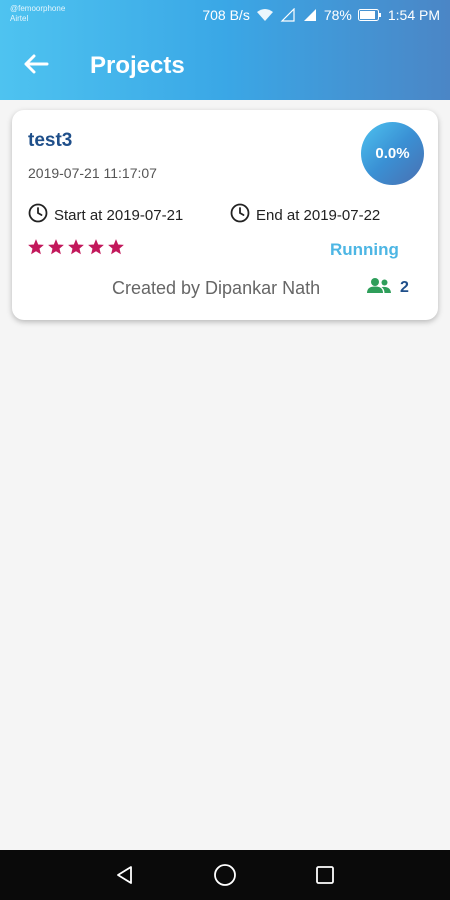 The image size is (450, 900). I want to click on start-date: Start at 2019-07-21, so click(105, 215).